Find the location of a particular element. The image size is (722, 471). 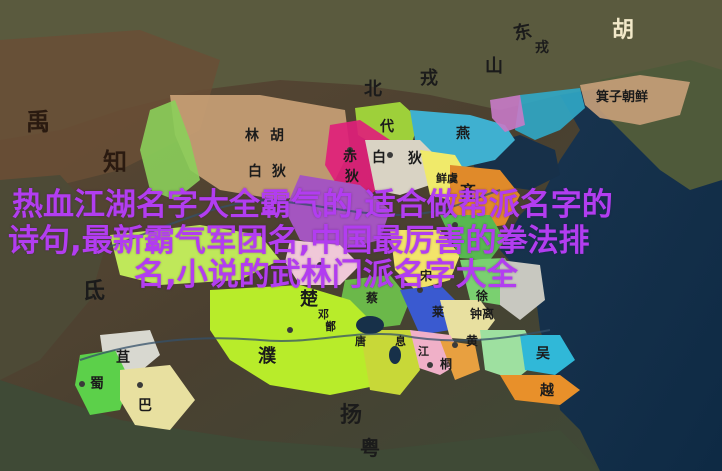

label-deng: 邓 is located at coordinates (323, 314).